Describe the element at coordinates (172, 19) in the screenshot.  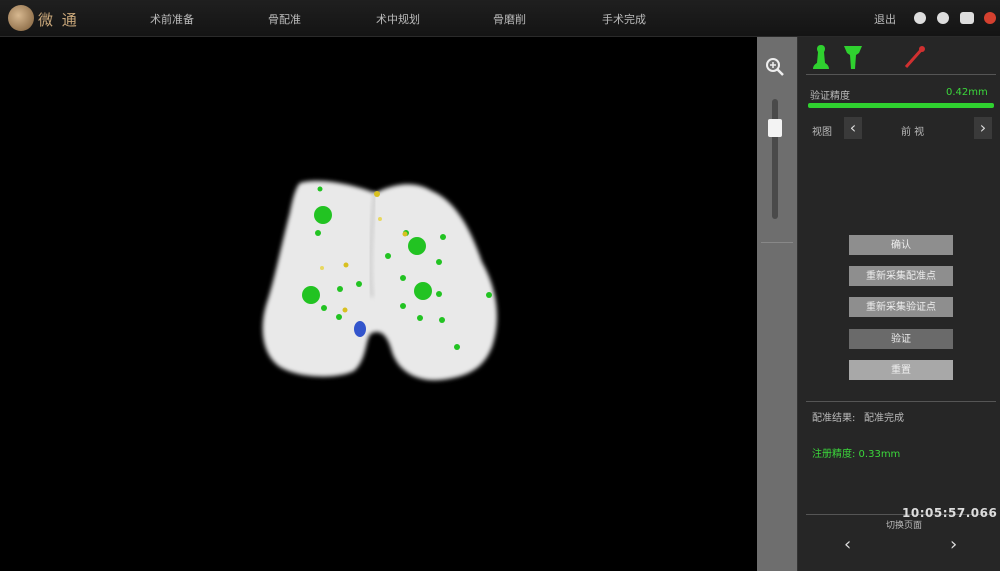
I see `nav-tab-preop: 术前准备` at that location.